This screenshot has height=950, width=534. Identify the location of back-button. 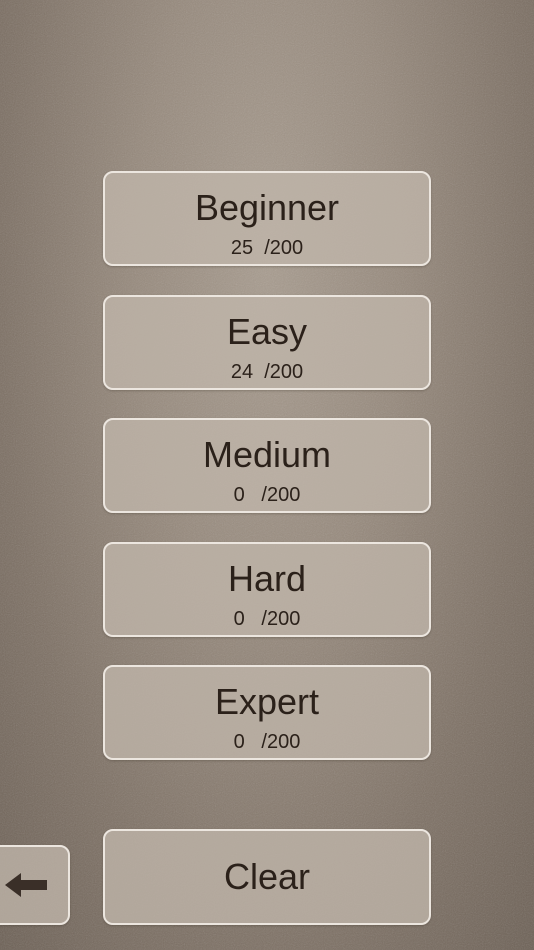
(35, 885).